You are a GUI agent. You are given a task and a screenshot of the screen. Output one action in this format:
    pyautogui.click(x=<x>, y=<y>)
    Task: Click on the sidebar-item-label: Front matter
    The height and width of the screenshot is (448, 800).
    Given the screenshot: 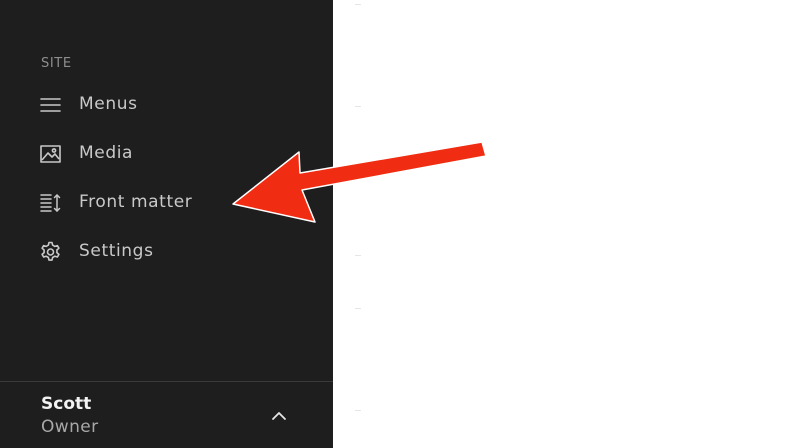 What is the action you would take?
    pyautogui.click(x=136, y=202)
    